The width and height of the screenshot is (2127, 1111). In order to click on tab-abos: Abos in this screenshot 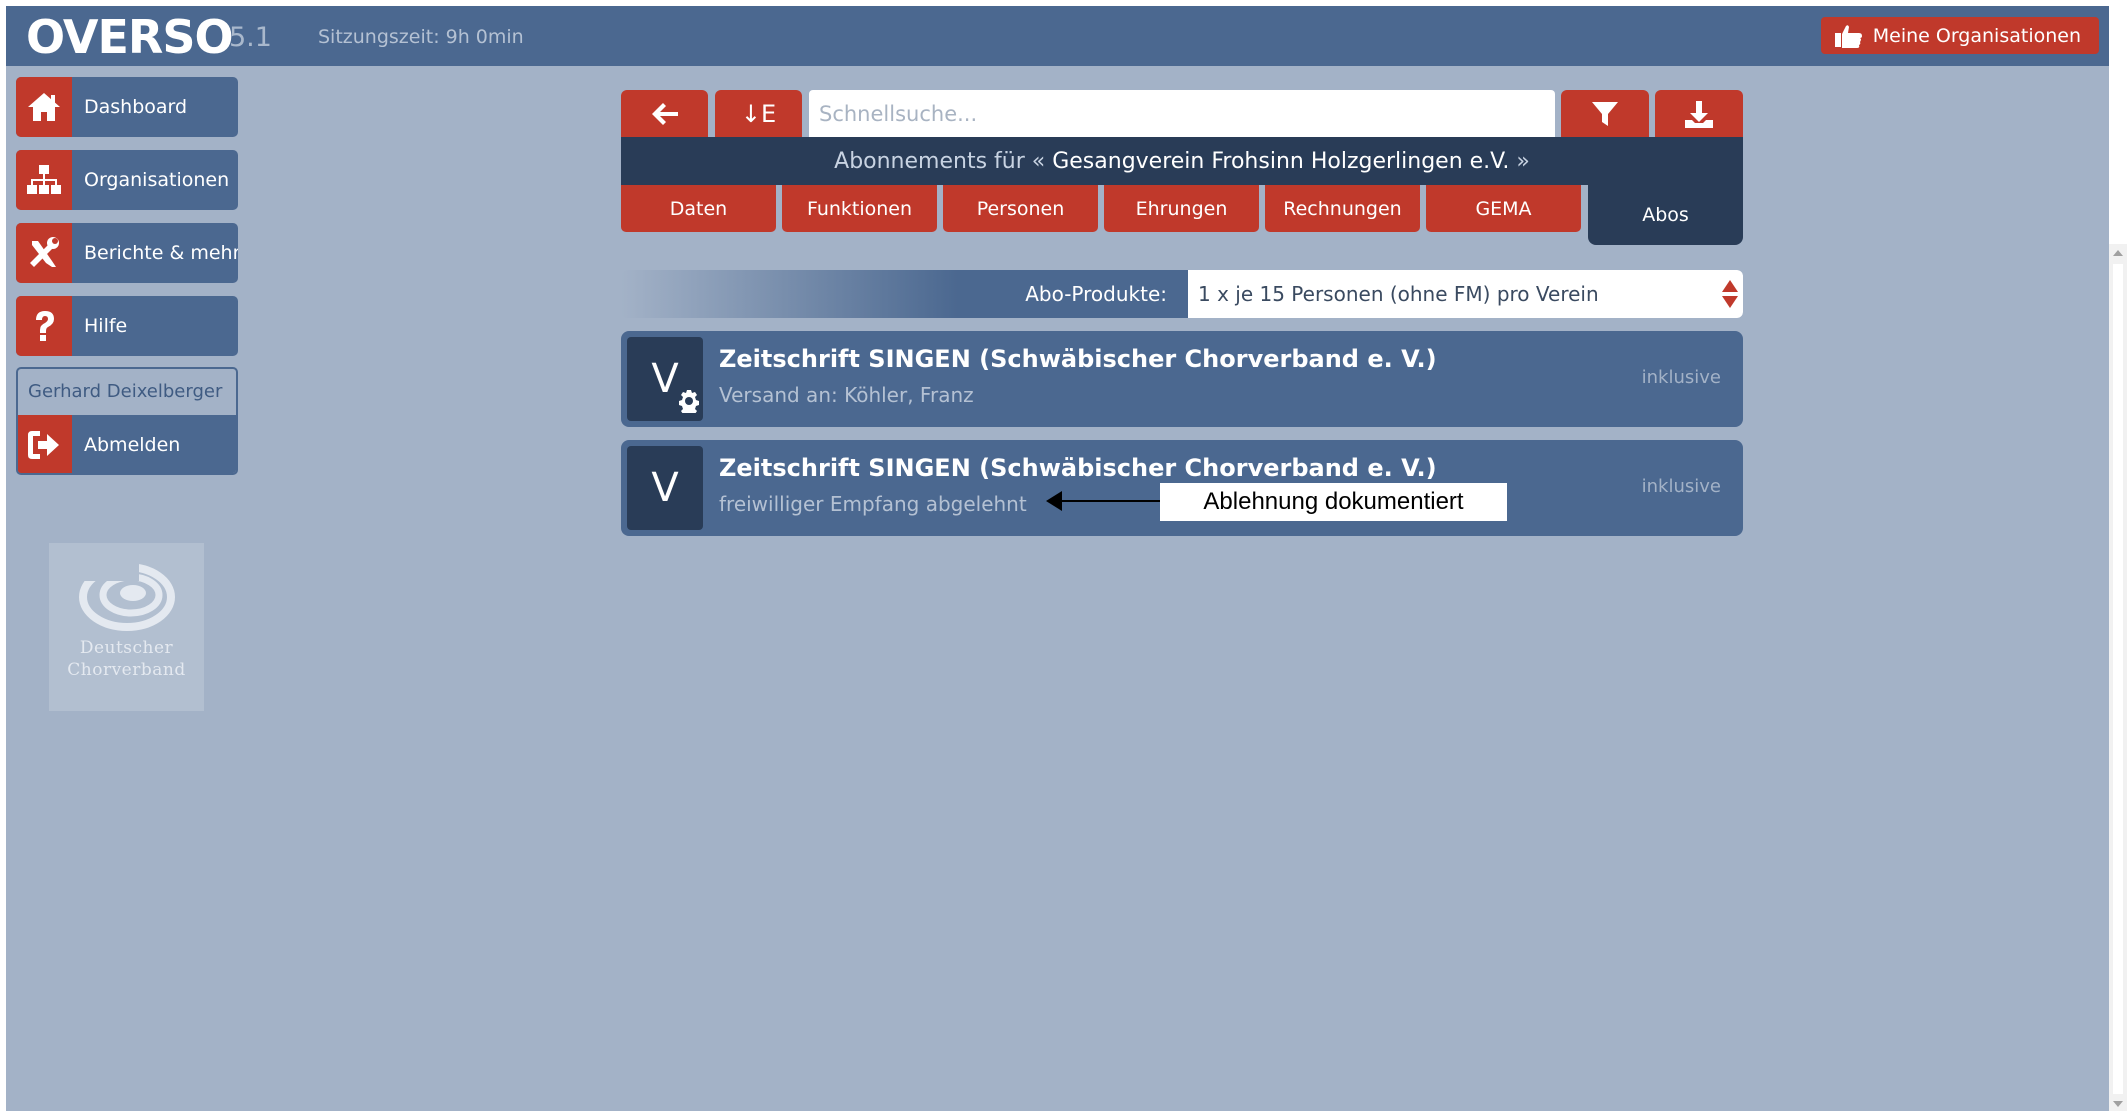, I will do `click(1665, 215)`.